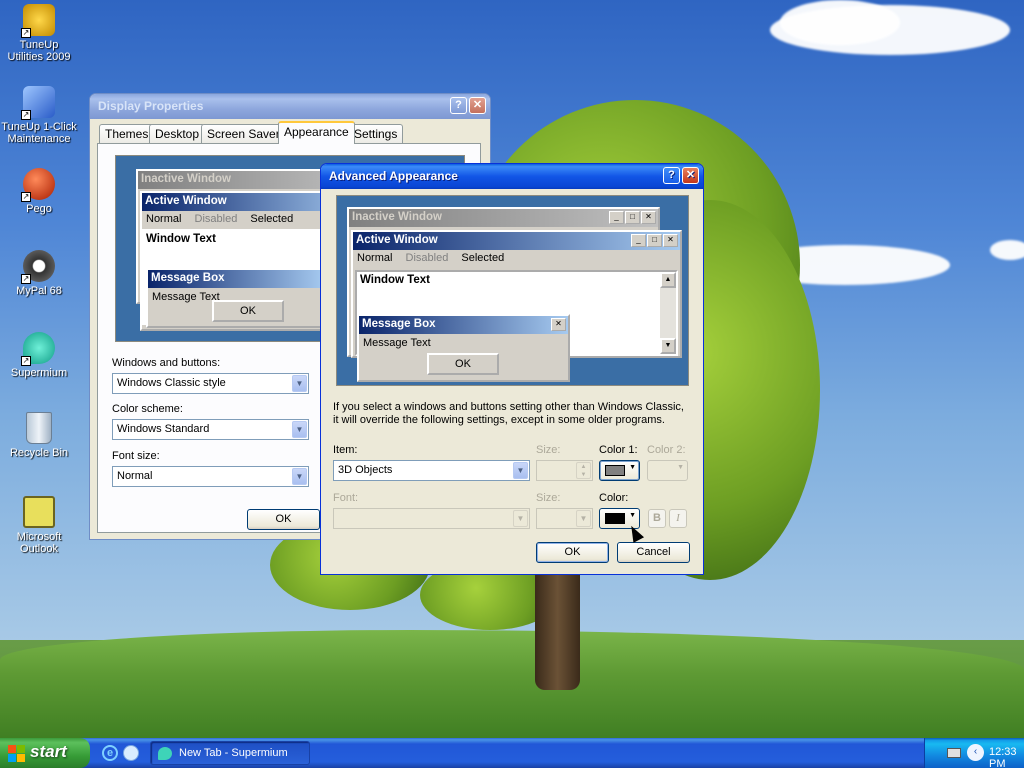  I want to click on supermium-icon: ↗, so click(38, 349).